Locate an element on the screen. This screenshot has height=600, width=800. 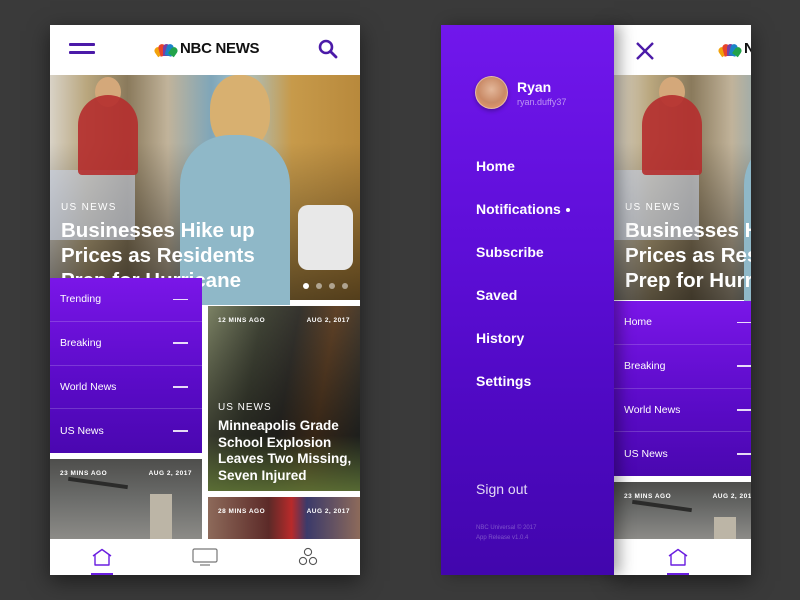
category-trending: Trending is located at coordinates (126, 300).